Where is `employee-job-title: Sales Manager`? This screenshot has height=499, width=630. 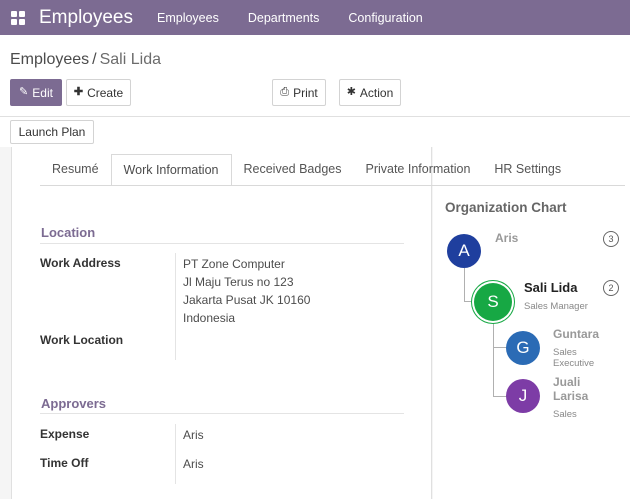
employee-job-title: Sales Manager is located at coordinates (556, 306).